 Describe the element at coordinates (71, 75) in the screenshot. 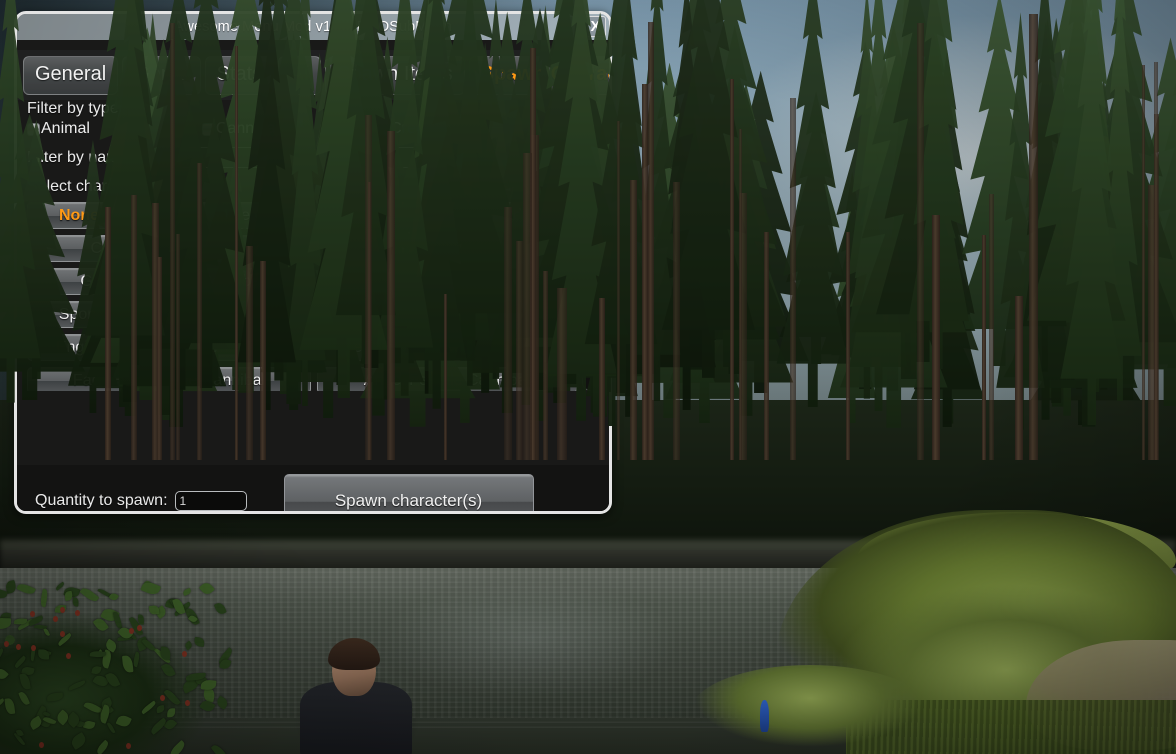

I see `tab-general: General` at that location.